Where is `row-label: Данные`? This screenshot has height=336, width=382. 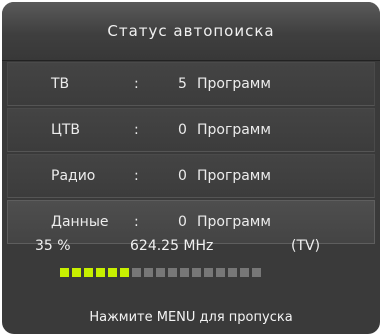 row-label: Данные is located at coordinates (80, 222).